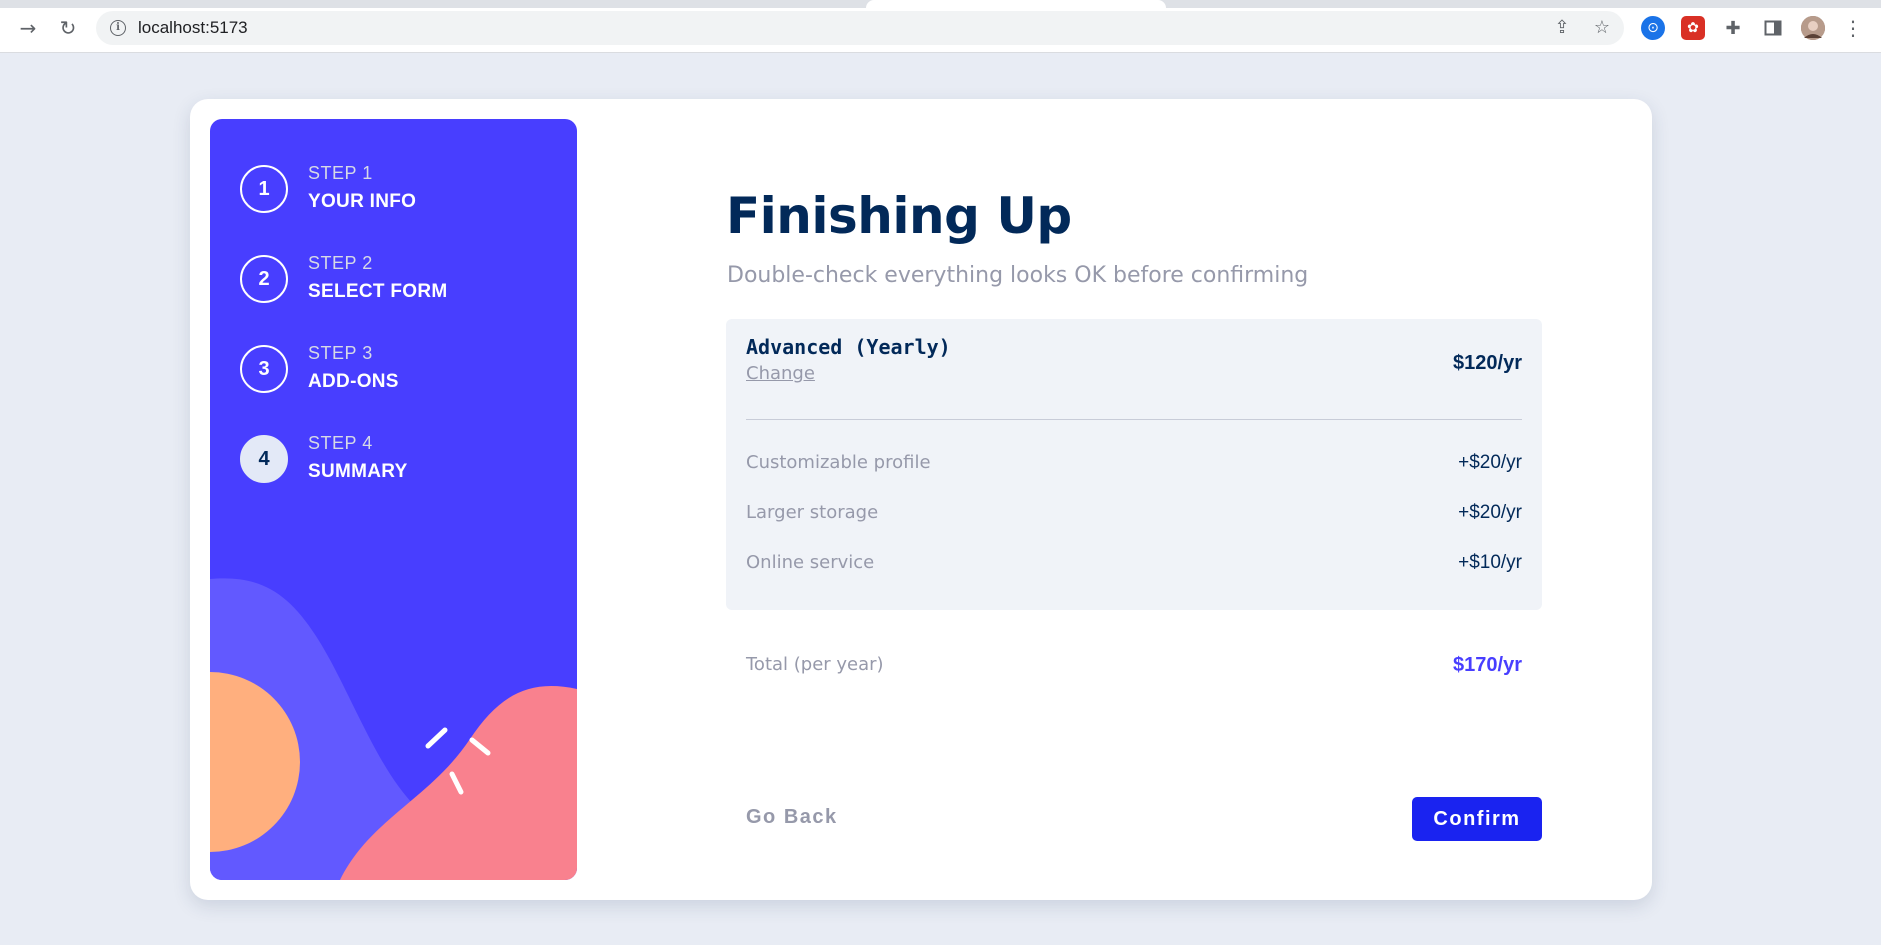 Image resolution: width=1881 pixels, height=945 pixels. Describe the element at coordinates (1134, 467) in the screenshot. I see `addon-row: Customizable profile +$20/yr` at that location.